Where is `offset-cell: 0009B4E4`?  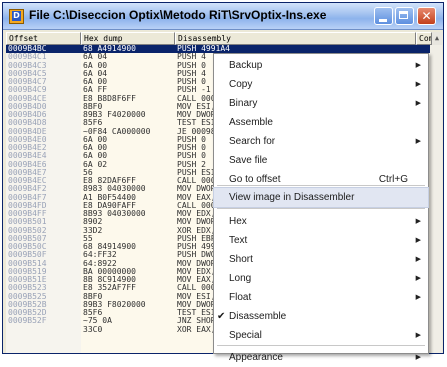 offset-cell: 0009B4E4 is located at coordinates (43, 156).